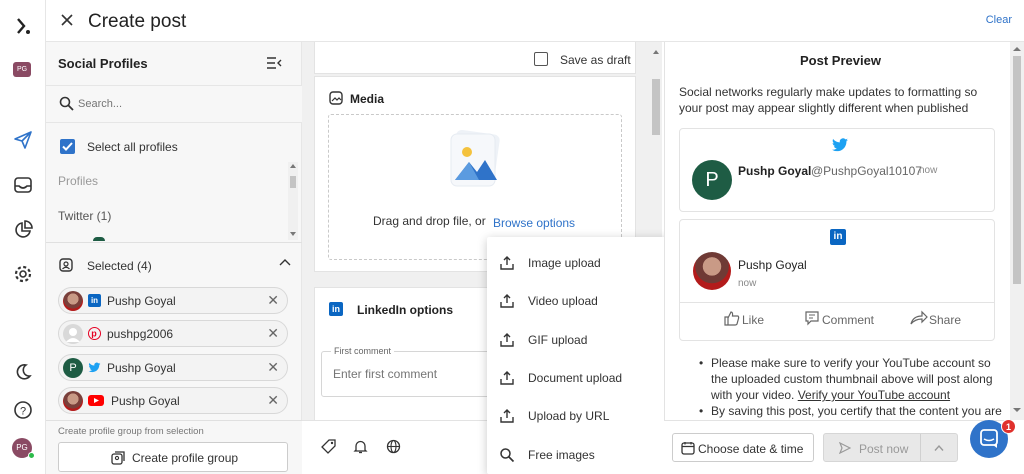 The width and height of the screenshot is (1024, 474). Describe the element at coordinates (999, 20) in the screenshot. I see `clear-button: Clear` at that location.